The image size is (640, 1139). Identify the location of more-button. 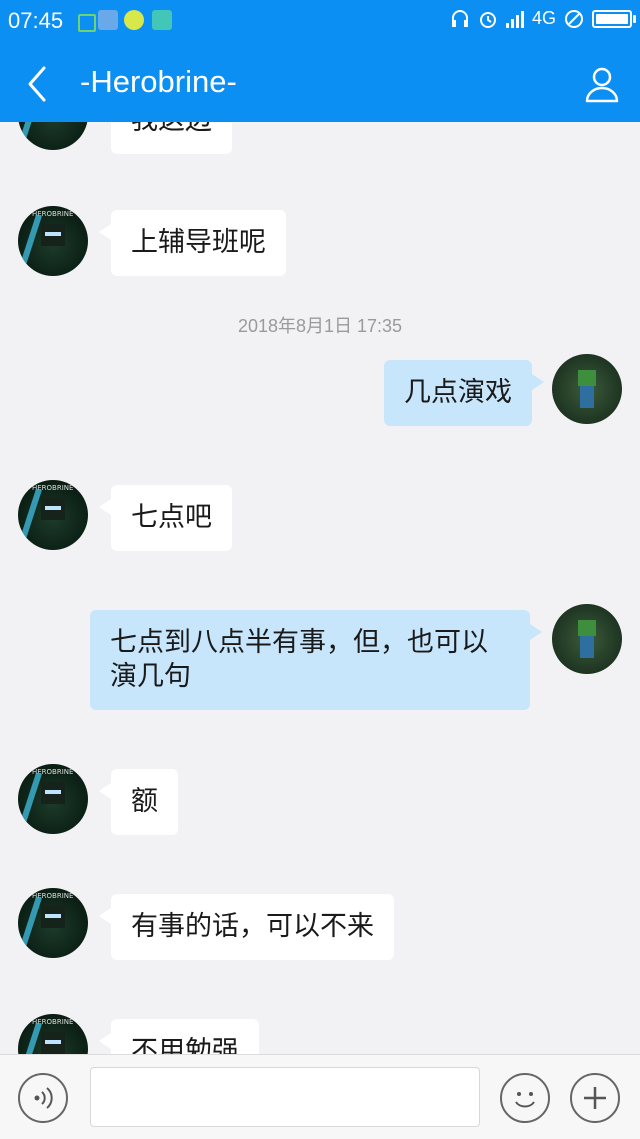
(595, 1098).